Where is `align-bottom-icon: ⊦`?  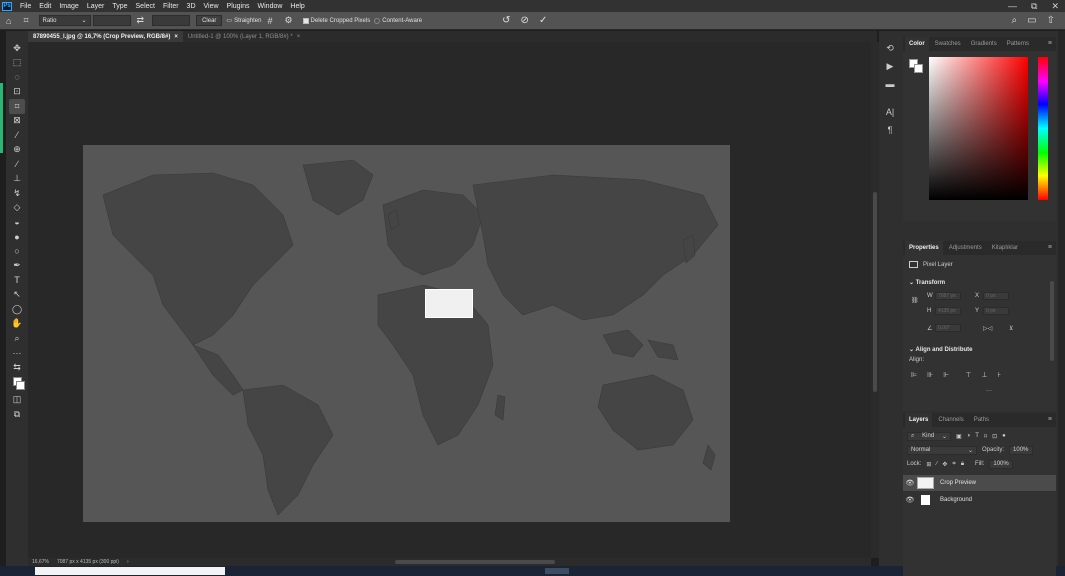 align-bottom-icon: ⊦ is located at coordinates (1000, 375).